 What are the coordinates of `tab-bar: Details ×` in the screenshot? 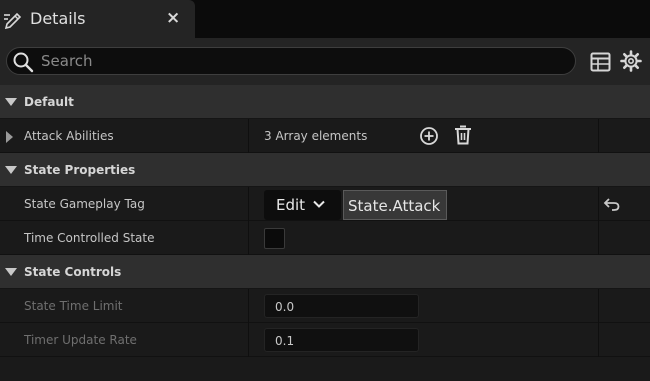 It's located at (325, 19).